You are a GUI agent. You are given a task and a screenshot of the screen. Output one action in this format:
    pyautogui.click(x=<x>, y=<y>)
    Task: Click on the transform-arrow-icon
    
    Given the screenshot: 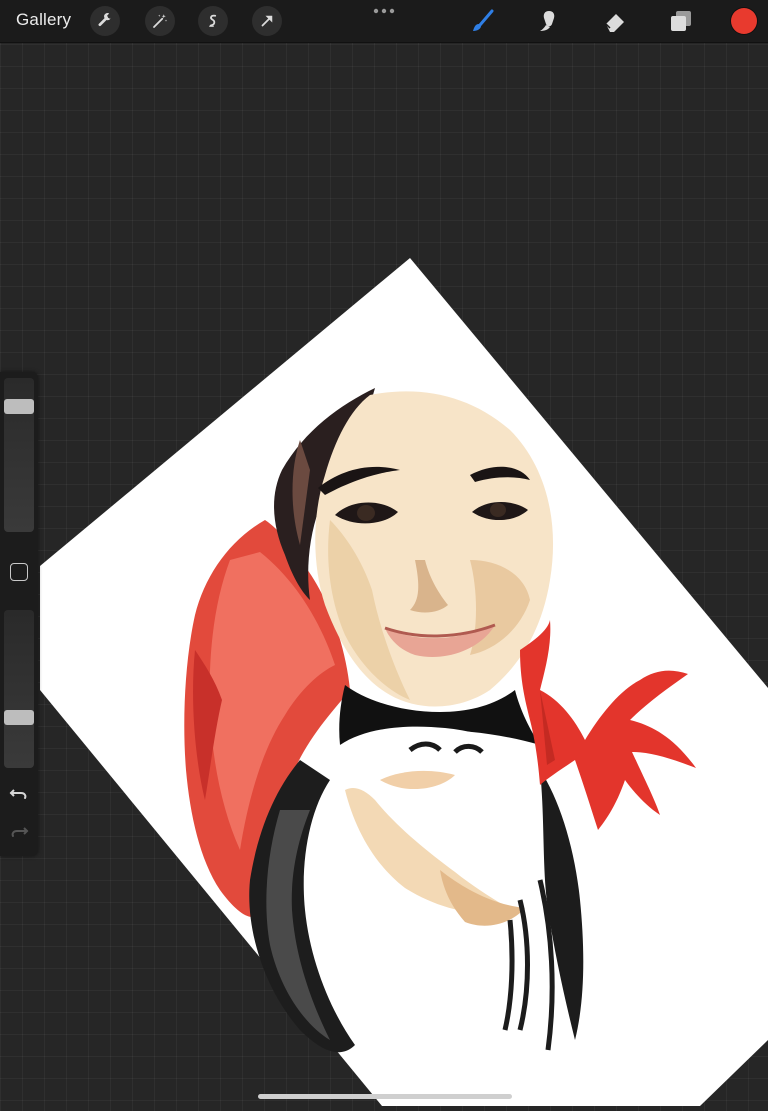 What is the action you would take?
    pyautogui.click(x=267, y=21)
    